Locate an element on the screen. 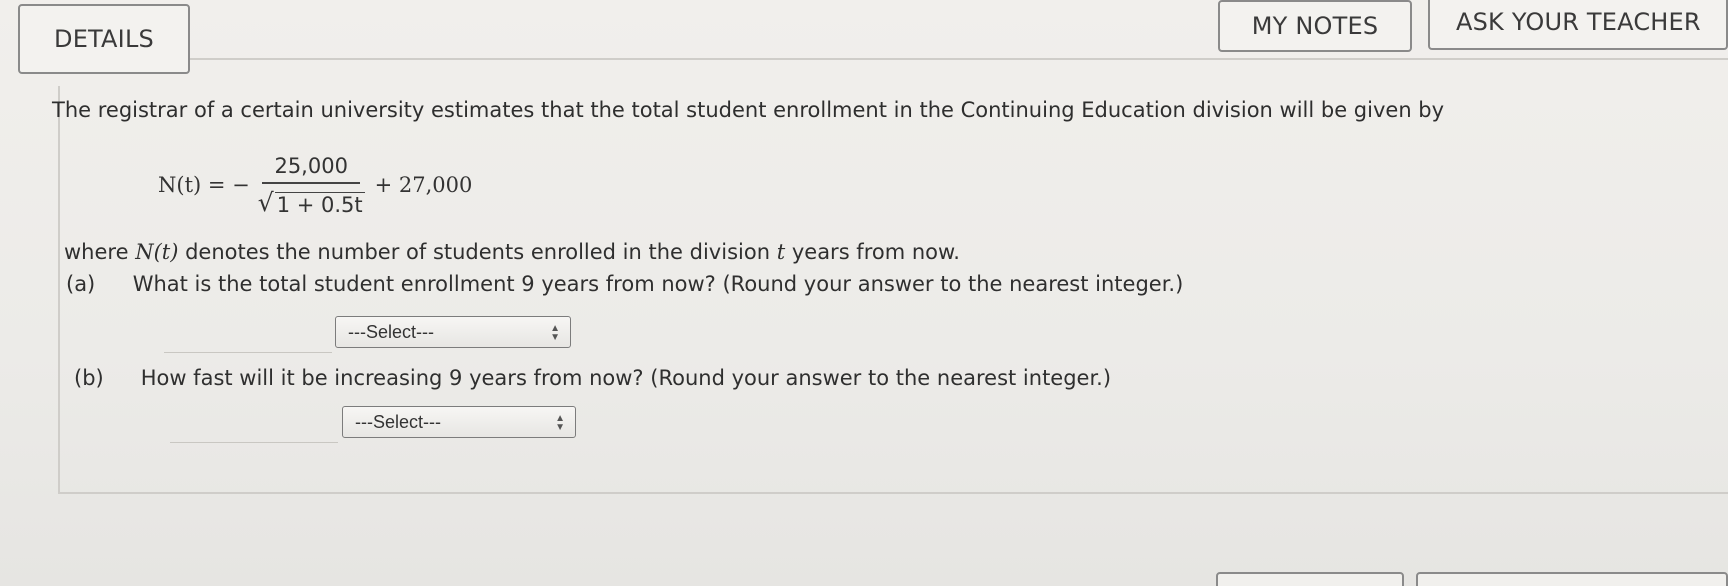 The width and height of the screenshot is (1728, 586). answer-b-select-value: ---Select--- is located at coordinates (398, 421).